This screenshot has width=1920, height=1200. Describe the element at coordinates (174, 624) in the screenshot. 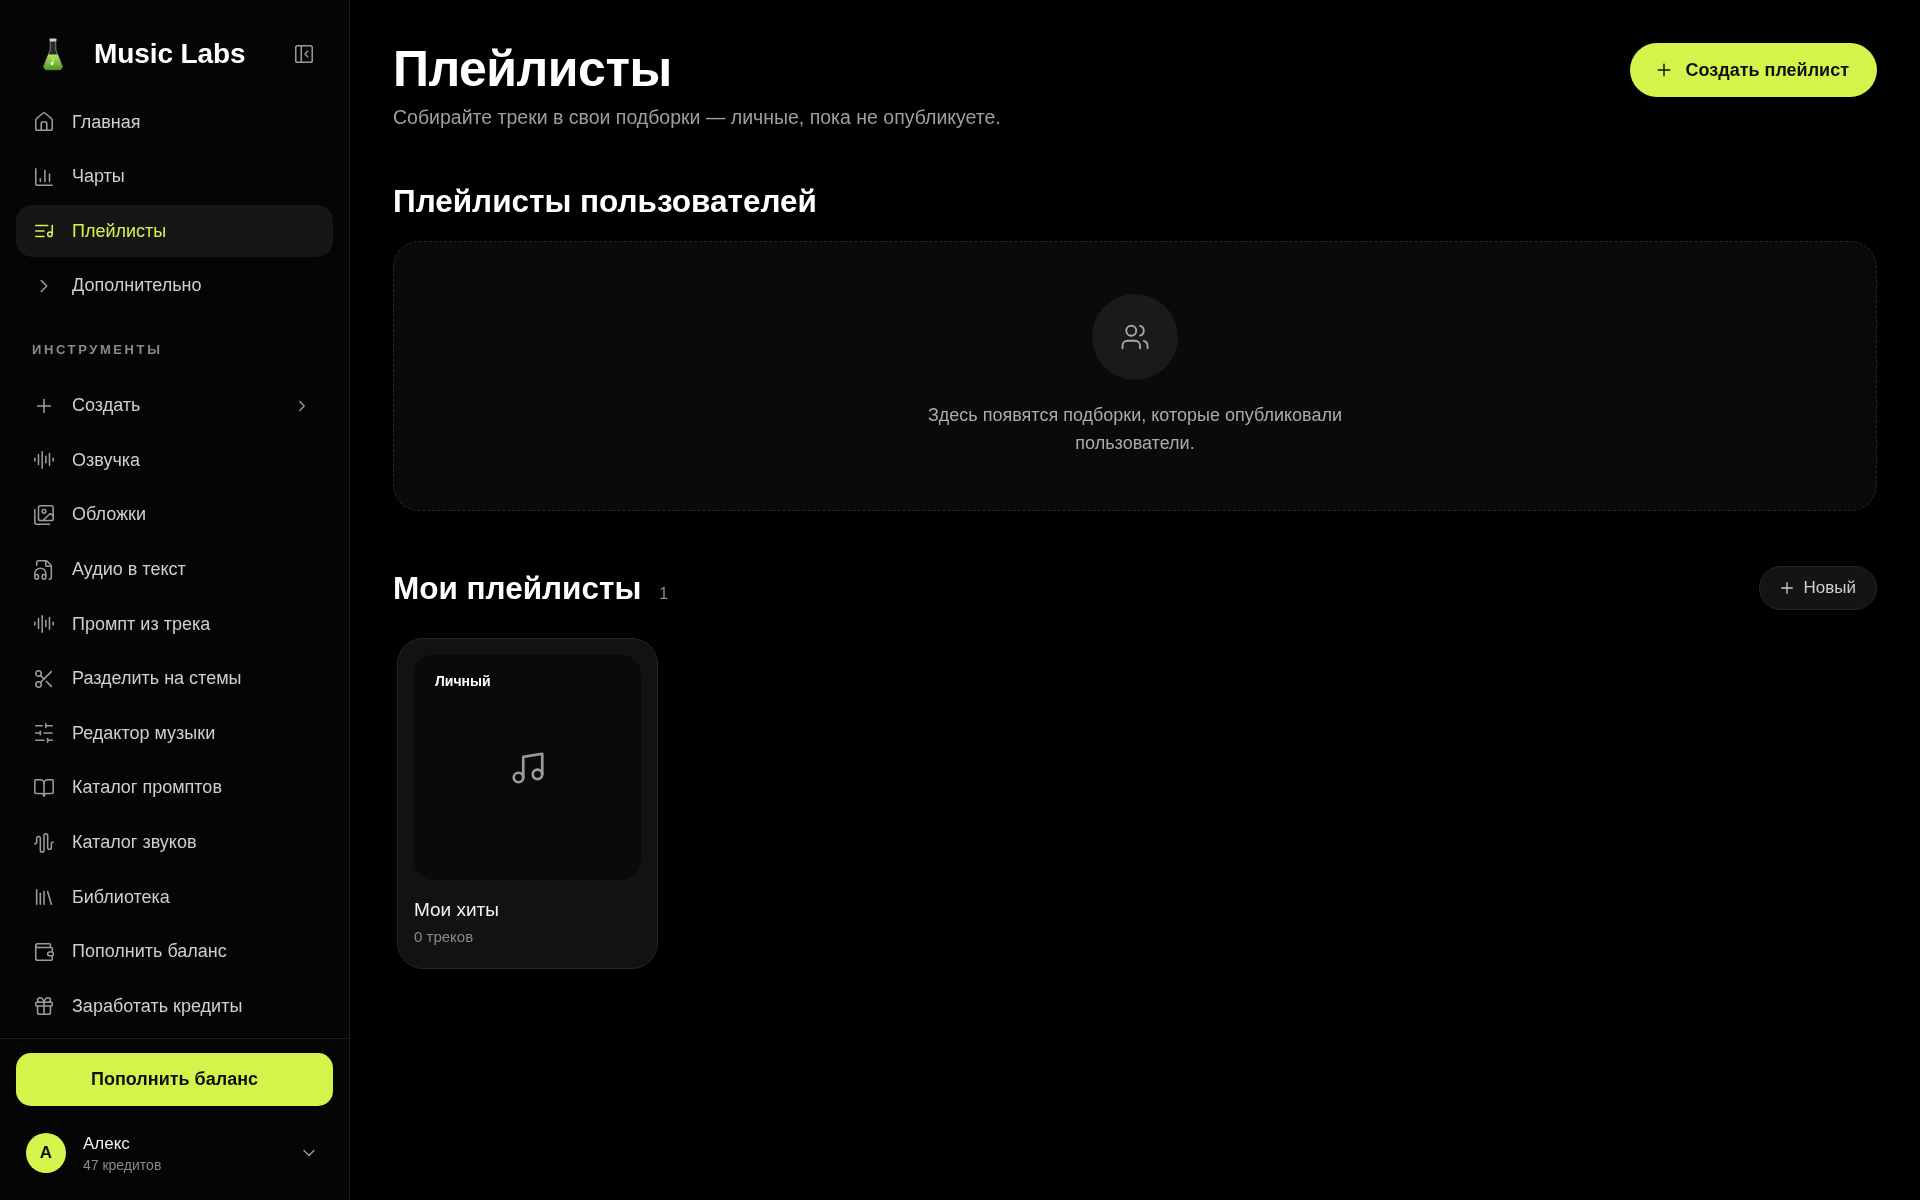

I see `nav-item: Промпт из трека` at that location.